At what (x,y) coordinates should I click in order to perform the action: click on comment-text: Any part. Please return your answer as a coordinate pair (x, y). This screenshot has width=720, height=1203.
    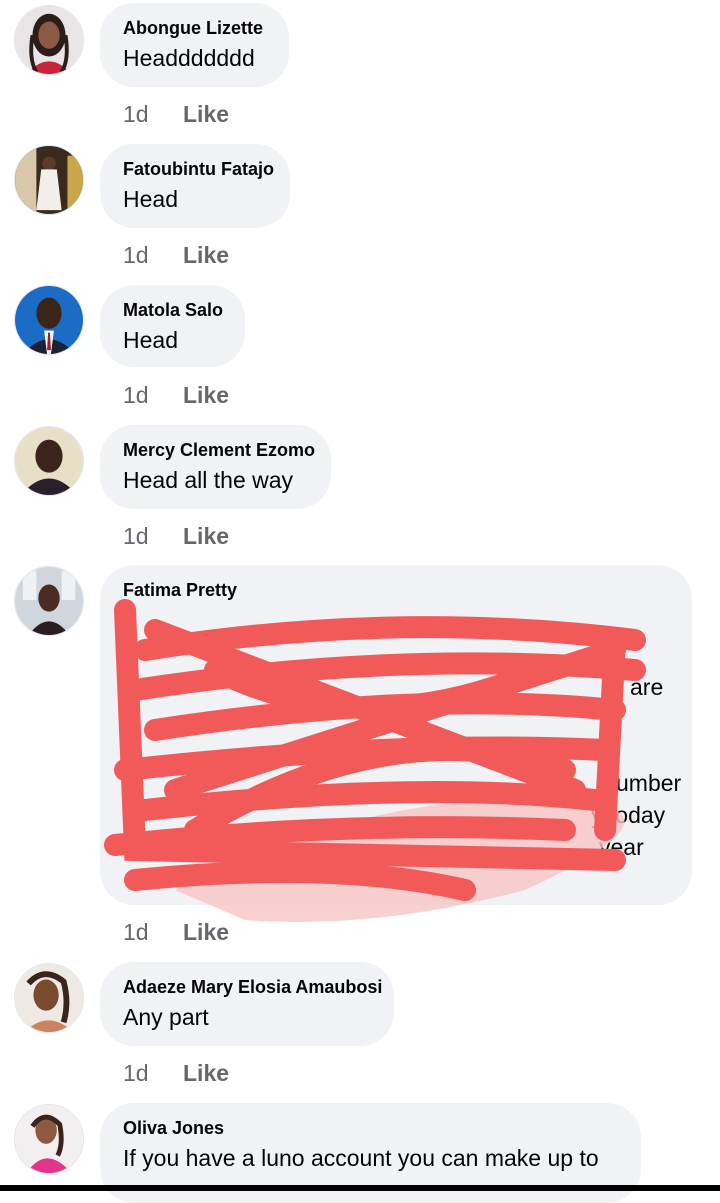
    Looking at the image, I should click on (166, 1017).